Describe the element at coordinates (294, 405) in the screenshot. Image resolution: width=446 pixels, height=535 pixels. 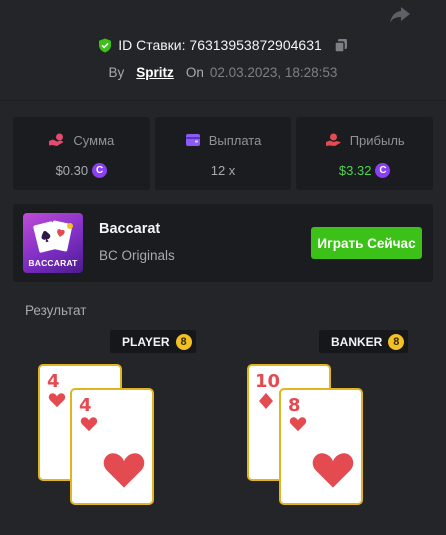
I see `card-rank: 8` at that location.